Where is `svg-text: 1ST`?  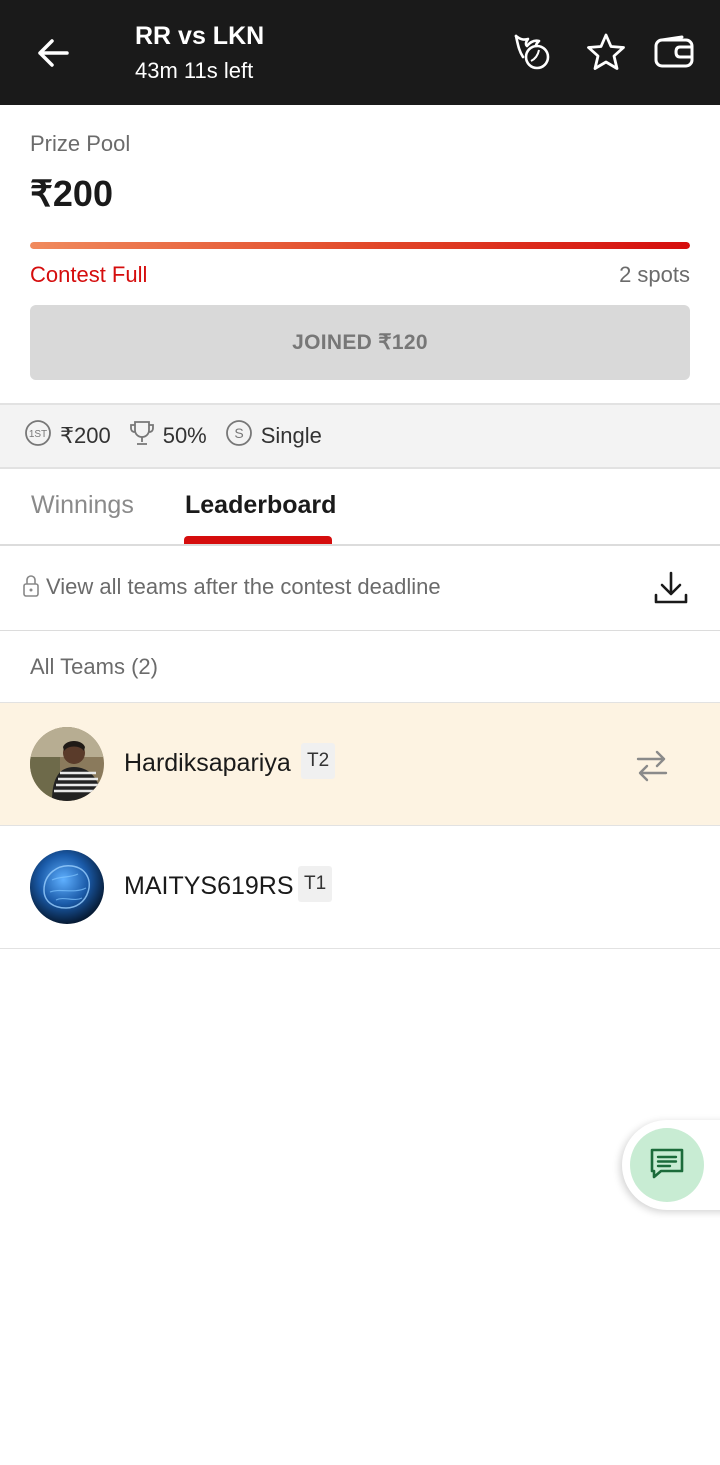
svg-text: 1ST is located at coordinates (38, 434).